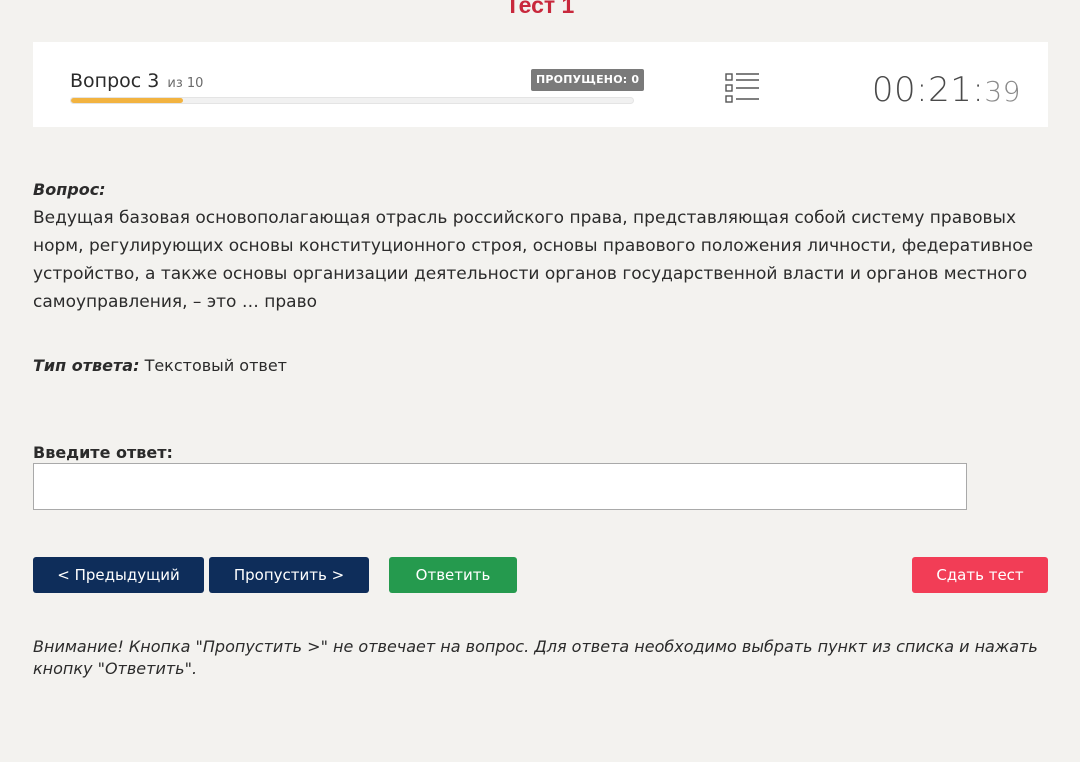 This screenshot has width=1080, height=762. Describe the element at coordinates (588, 80) in the screenshot. I see `skipped-badge: ПРОПУЩЕНО: 0` at that location.